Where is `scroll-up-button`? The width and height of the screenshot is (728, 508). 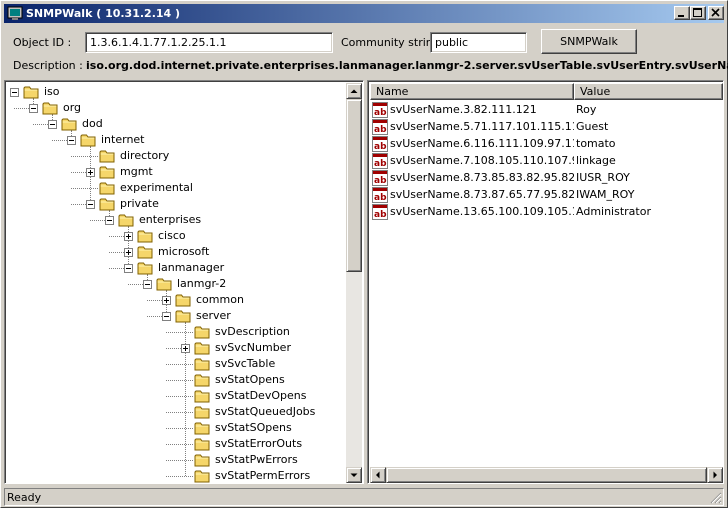 scroll-up-button is located at coordinates (354, 91).